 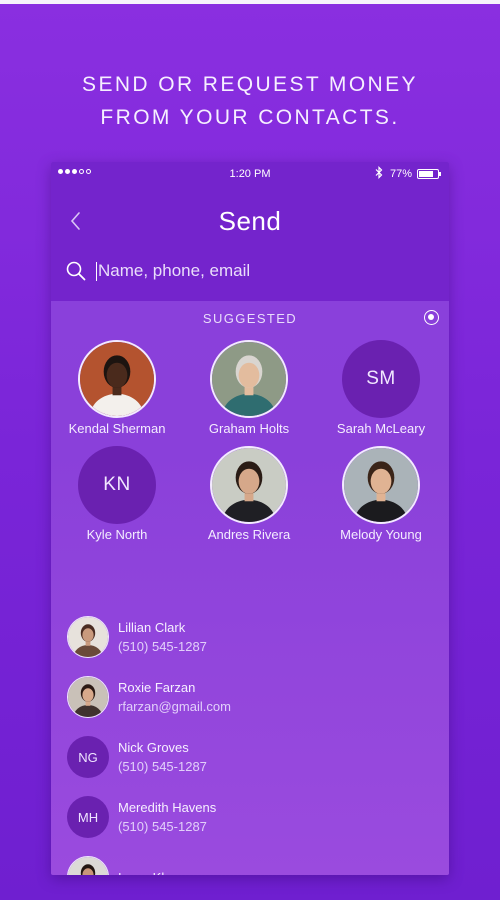 I want to click on suggested-contact: Andres Rivera, so click(x=249, y=494).